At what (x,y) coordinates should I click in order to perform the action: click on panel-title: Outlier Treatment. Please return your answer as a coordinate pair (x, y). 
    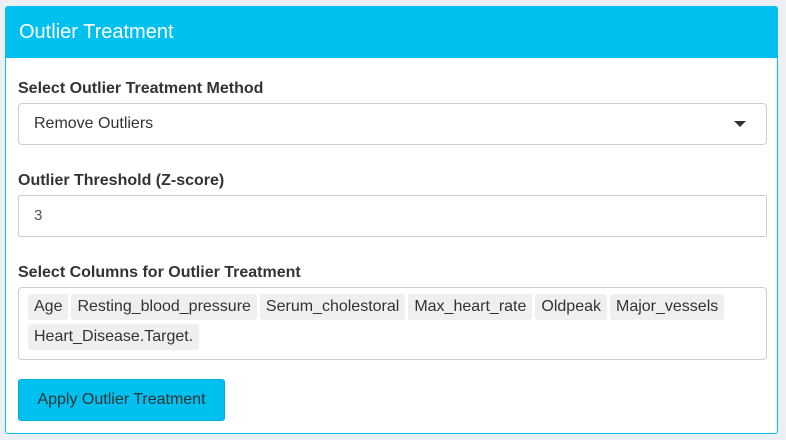
    Looking at the image, I should click on (391, 32).